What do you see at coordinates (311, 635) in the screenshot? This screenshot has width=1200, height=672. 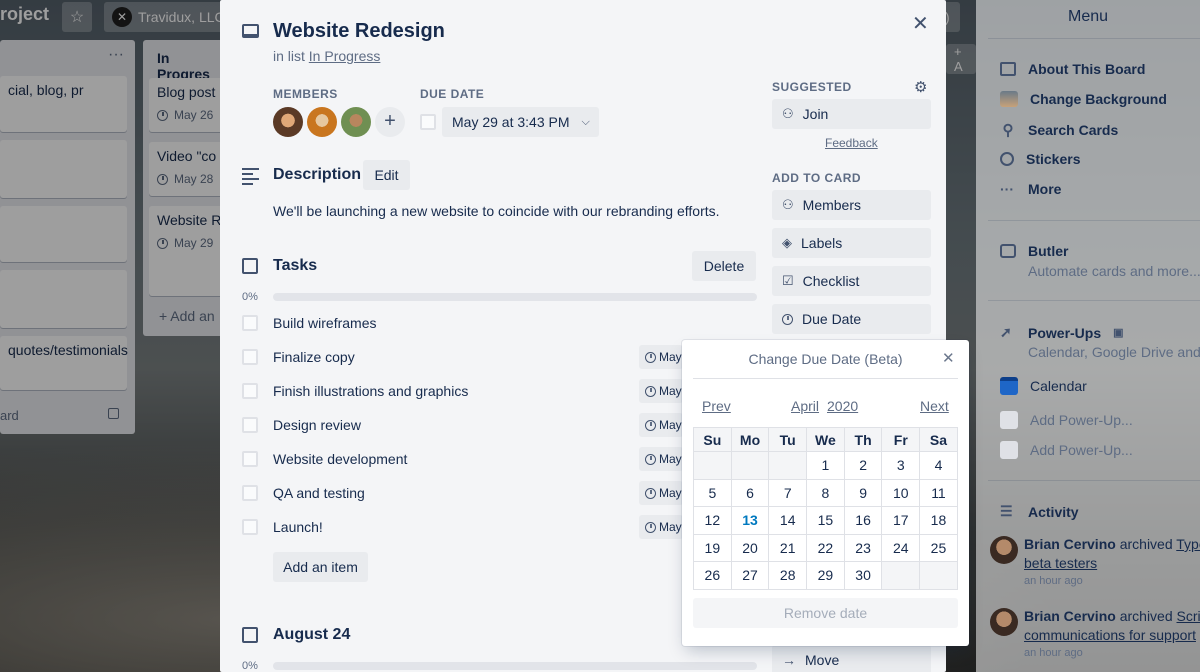 I see `checklist-title: August 24` at bounding box center [311, 635].